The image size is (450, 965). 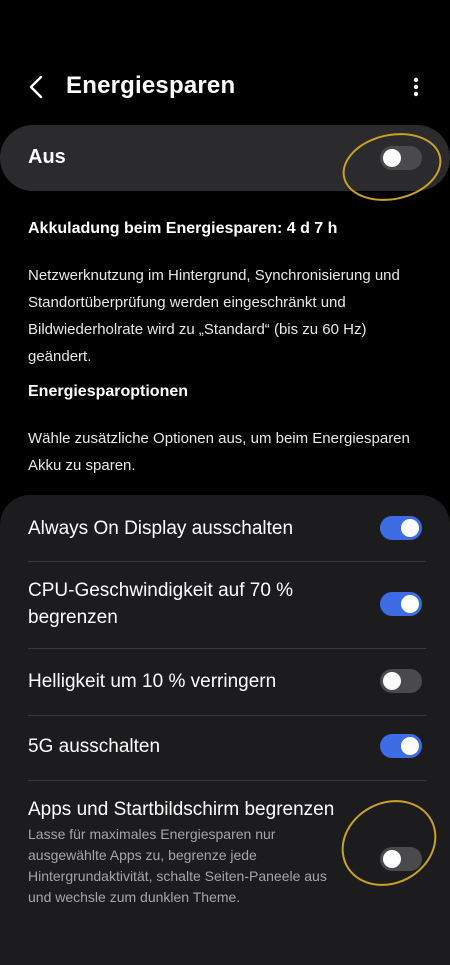 What do you see at coordinates (416, 87) in the screenshot?
I see `more-vert-icon` at bounding box center [416, 87].